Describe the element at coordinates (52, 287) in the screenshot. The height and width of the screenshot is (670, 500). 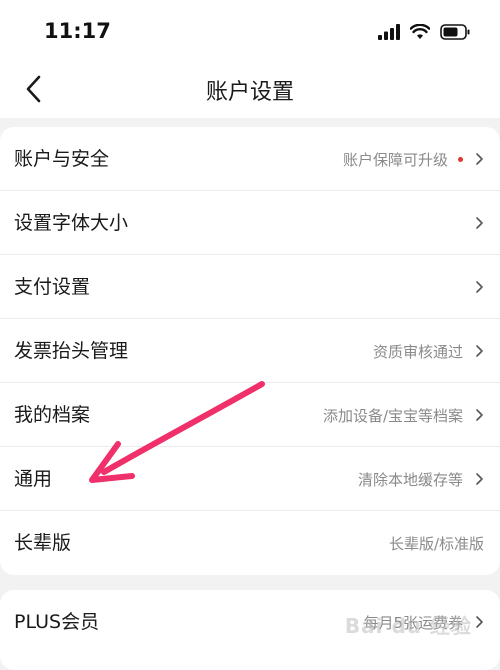
I see `row-label: 支付设置` at that location.